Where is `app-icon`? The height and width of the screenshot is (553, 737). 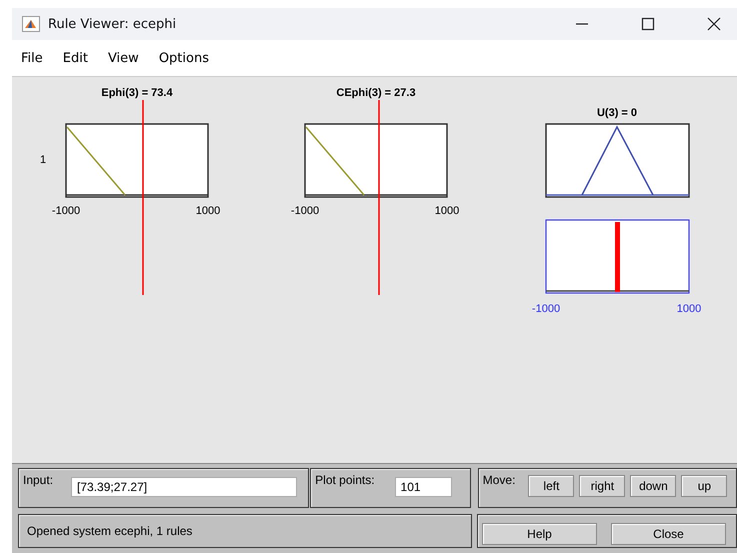
app-icon is located at coordinates (31, 24).